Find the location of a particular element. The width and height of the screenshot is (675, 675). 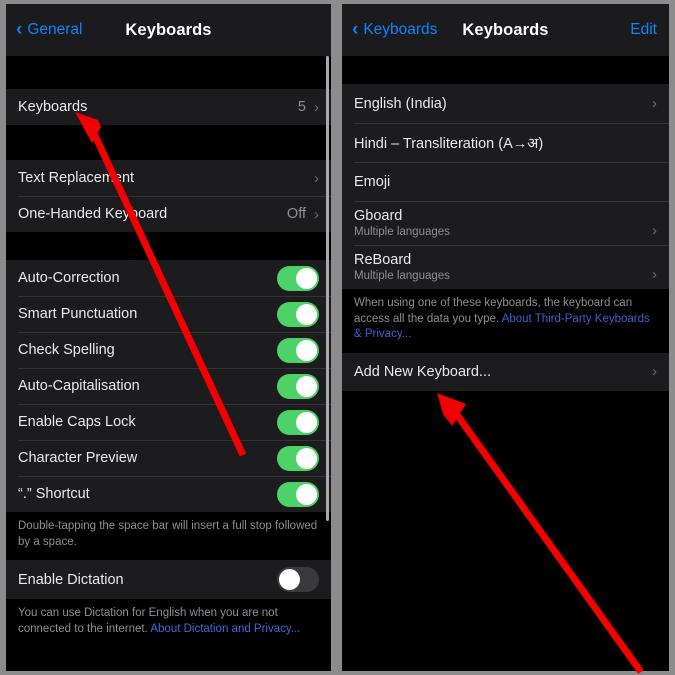

row-label: Smart Punctuation is located at coordinates (78, 314).